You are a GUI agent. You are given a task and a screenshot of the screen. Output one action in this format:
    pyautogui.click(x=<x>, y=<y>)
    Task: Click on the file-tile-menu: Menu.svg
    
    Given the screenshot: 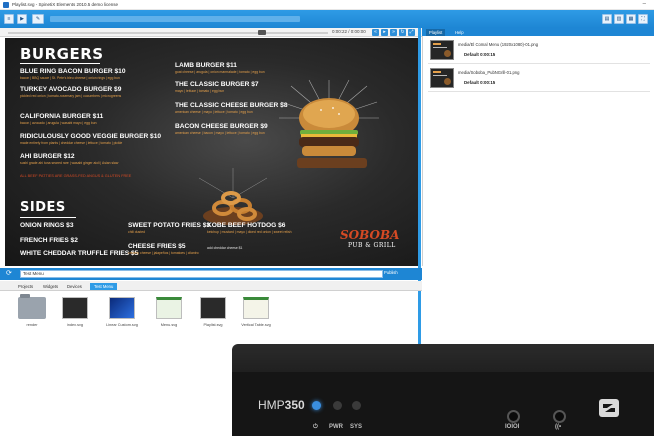 What is the action you would take?
    pyautogui.click(x=169, y=312)
    